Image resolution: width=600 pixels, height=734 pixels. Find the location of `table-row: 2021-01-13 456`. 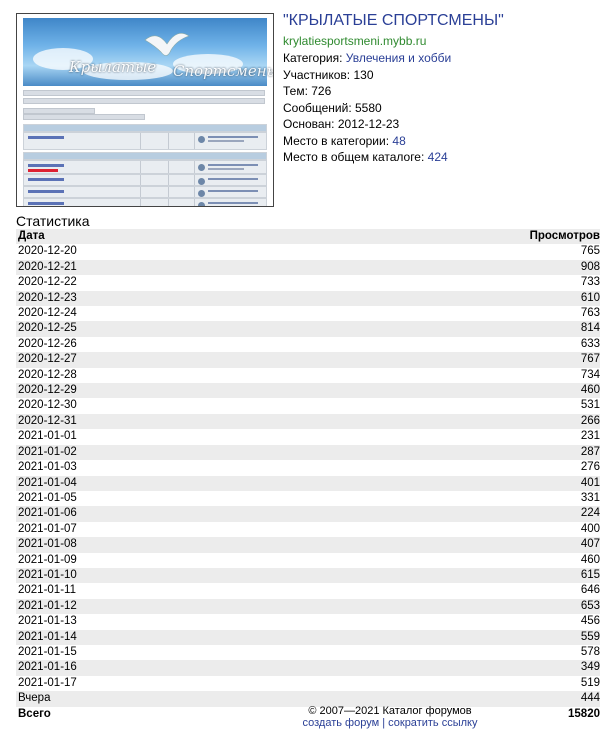

table-row: 2021-01-13 456 is located at coordinates (308, 622).